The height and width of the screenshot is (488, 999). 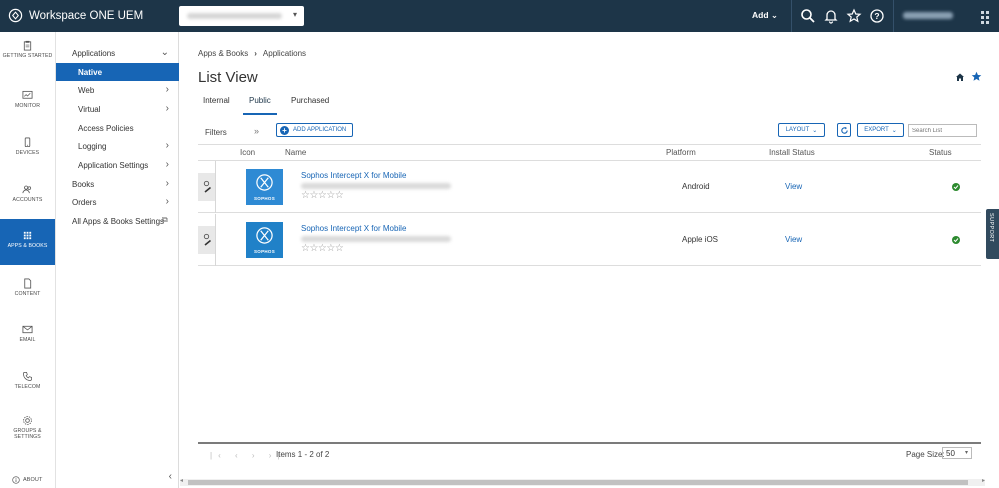 I want to click on pagination-controls: |‹ ‹ › ›|, so click(x=247, y=455).